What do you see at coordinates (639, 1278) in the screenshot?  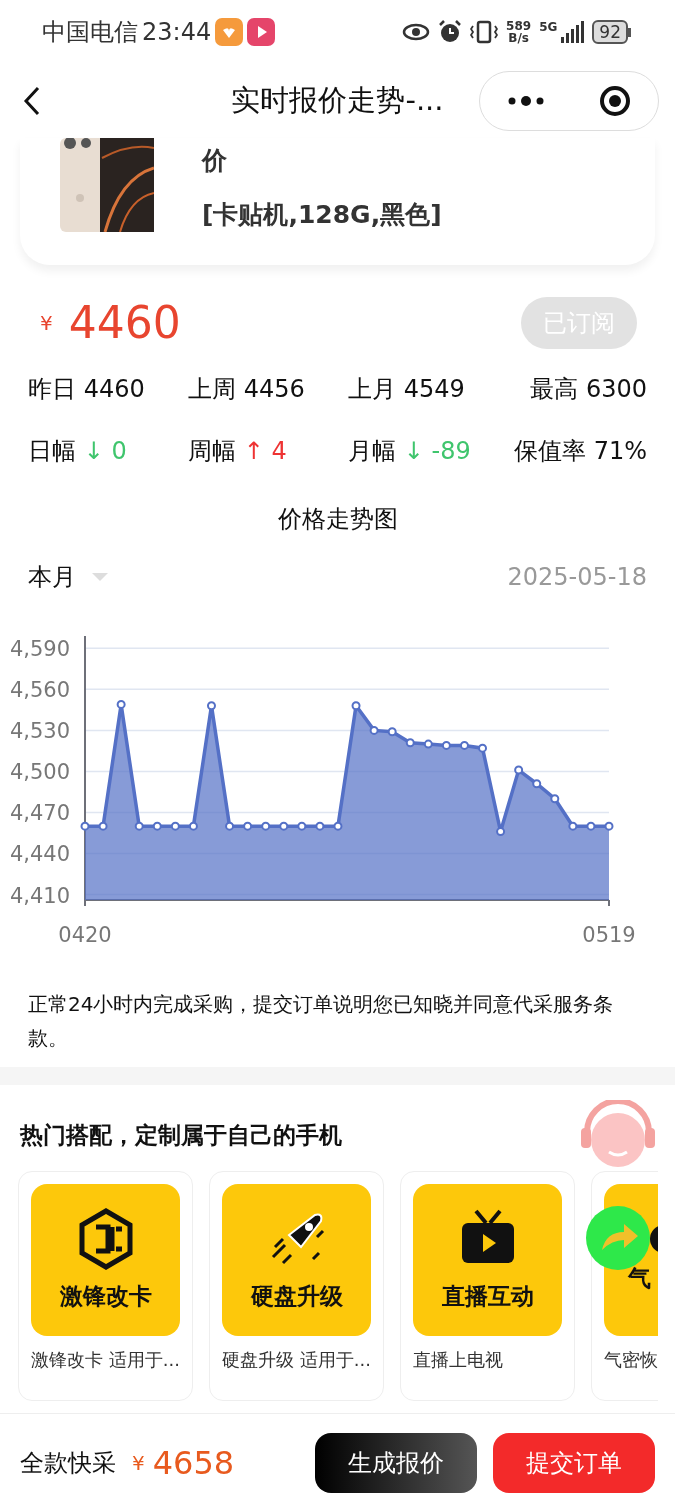 I see `addon-name: 气` at bounding box center [639, 1278].